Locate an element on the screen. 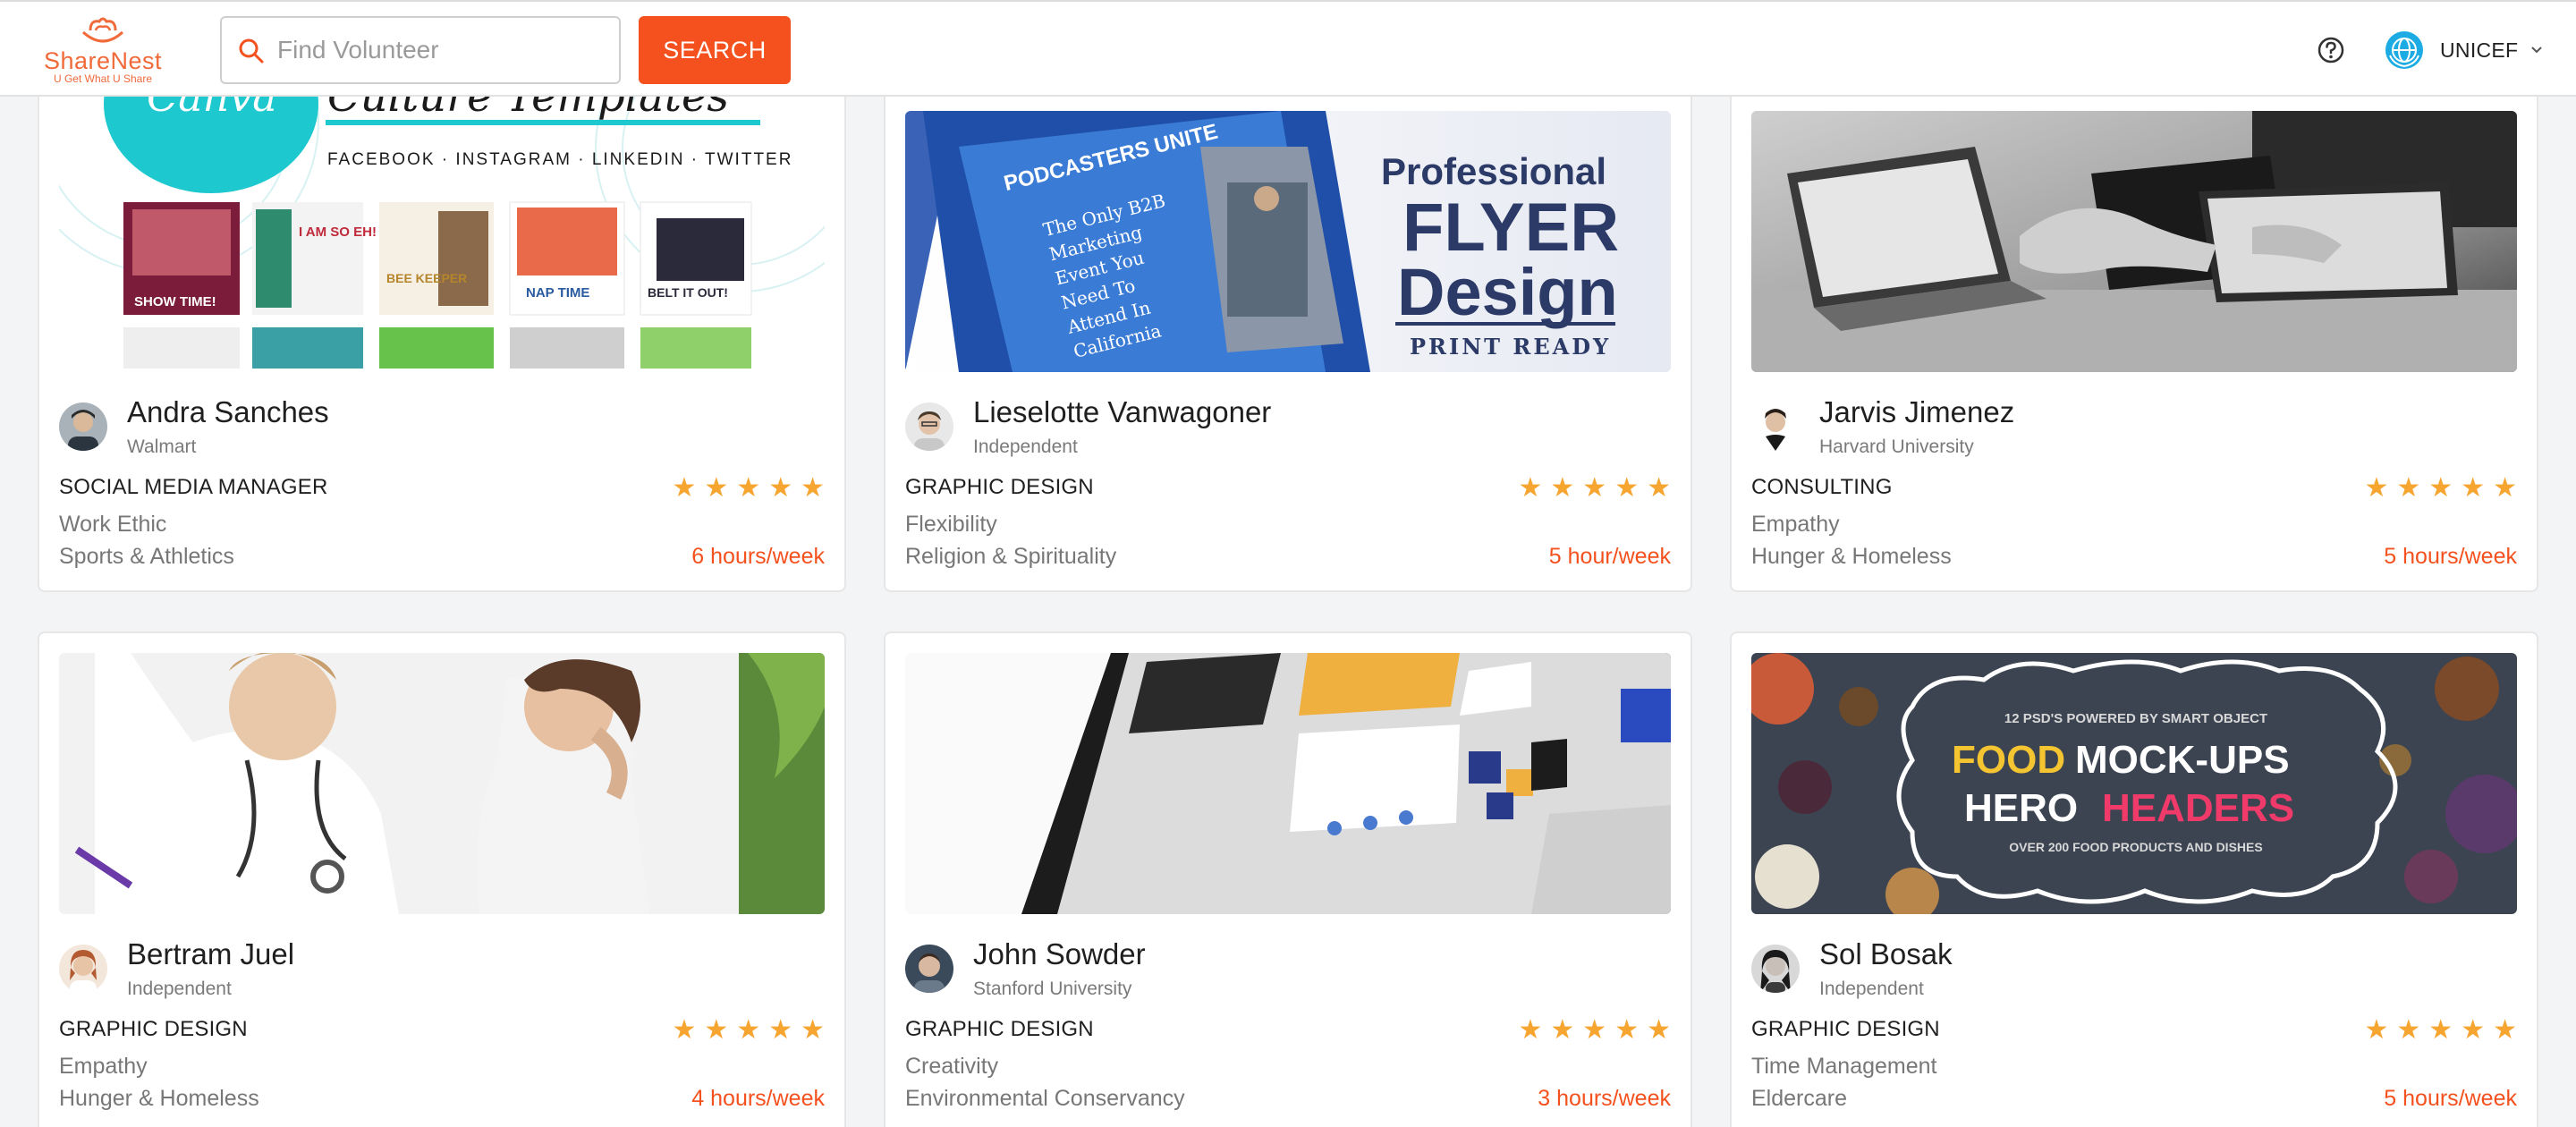 Image resolution: width=2576 pixels, height=1127 pixels. image-headline: FOOD is located at coordinates (2008, 760).